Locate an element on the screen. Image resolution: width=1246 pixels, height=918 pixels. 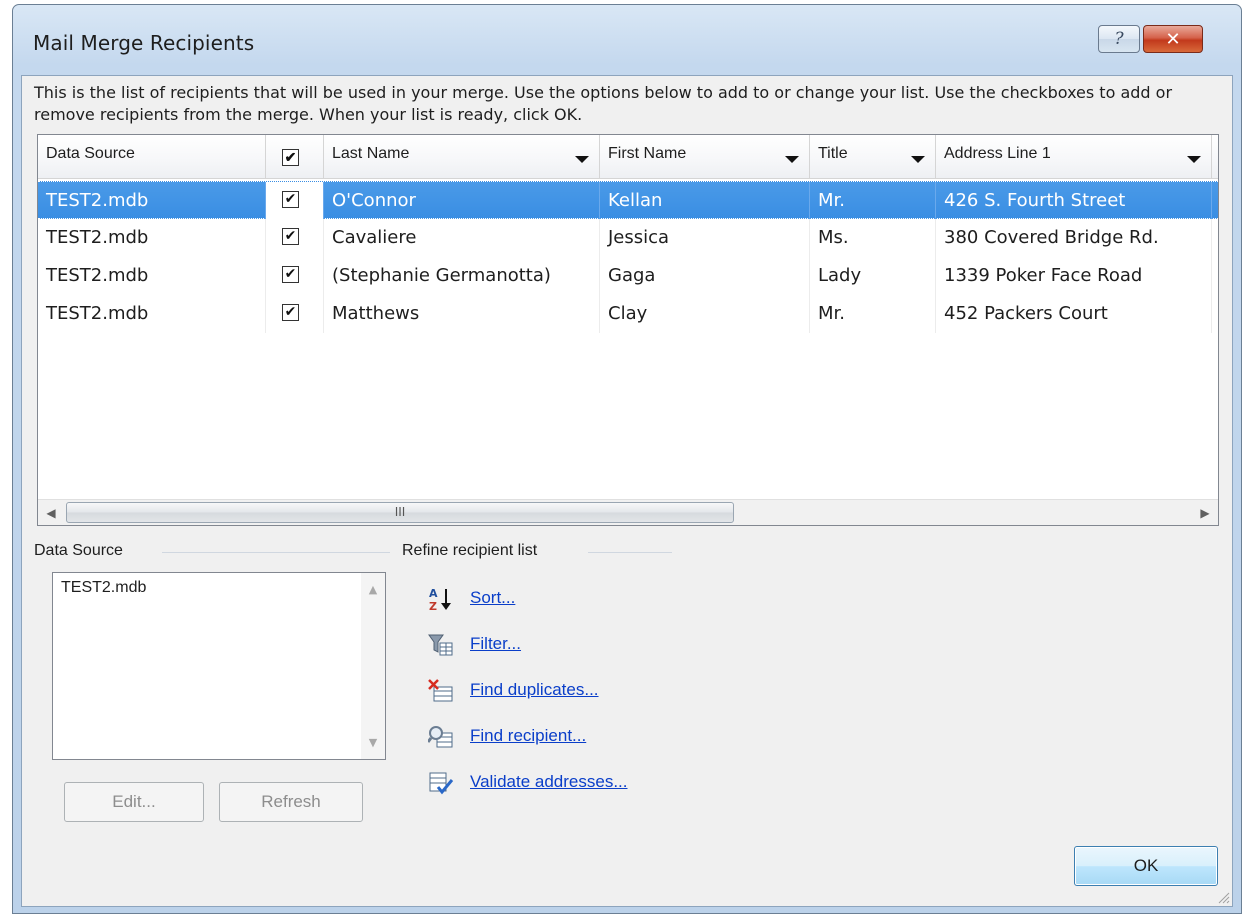
cell-title: Ms. is located at coordinates (873, 238).